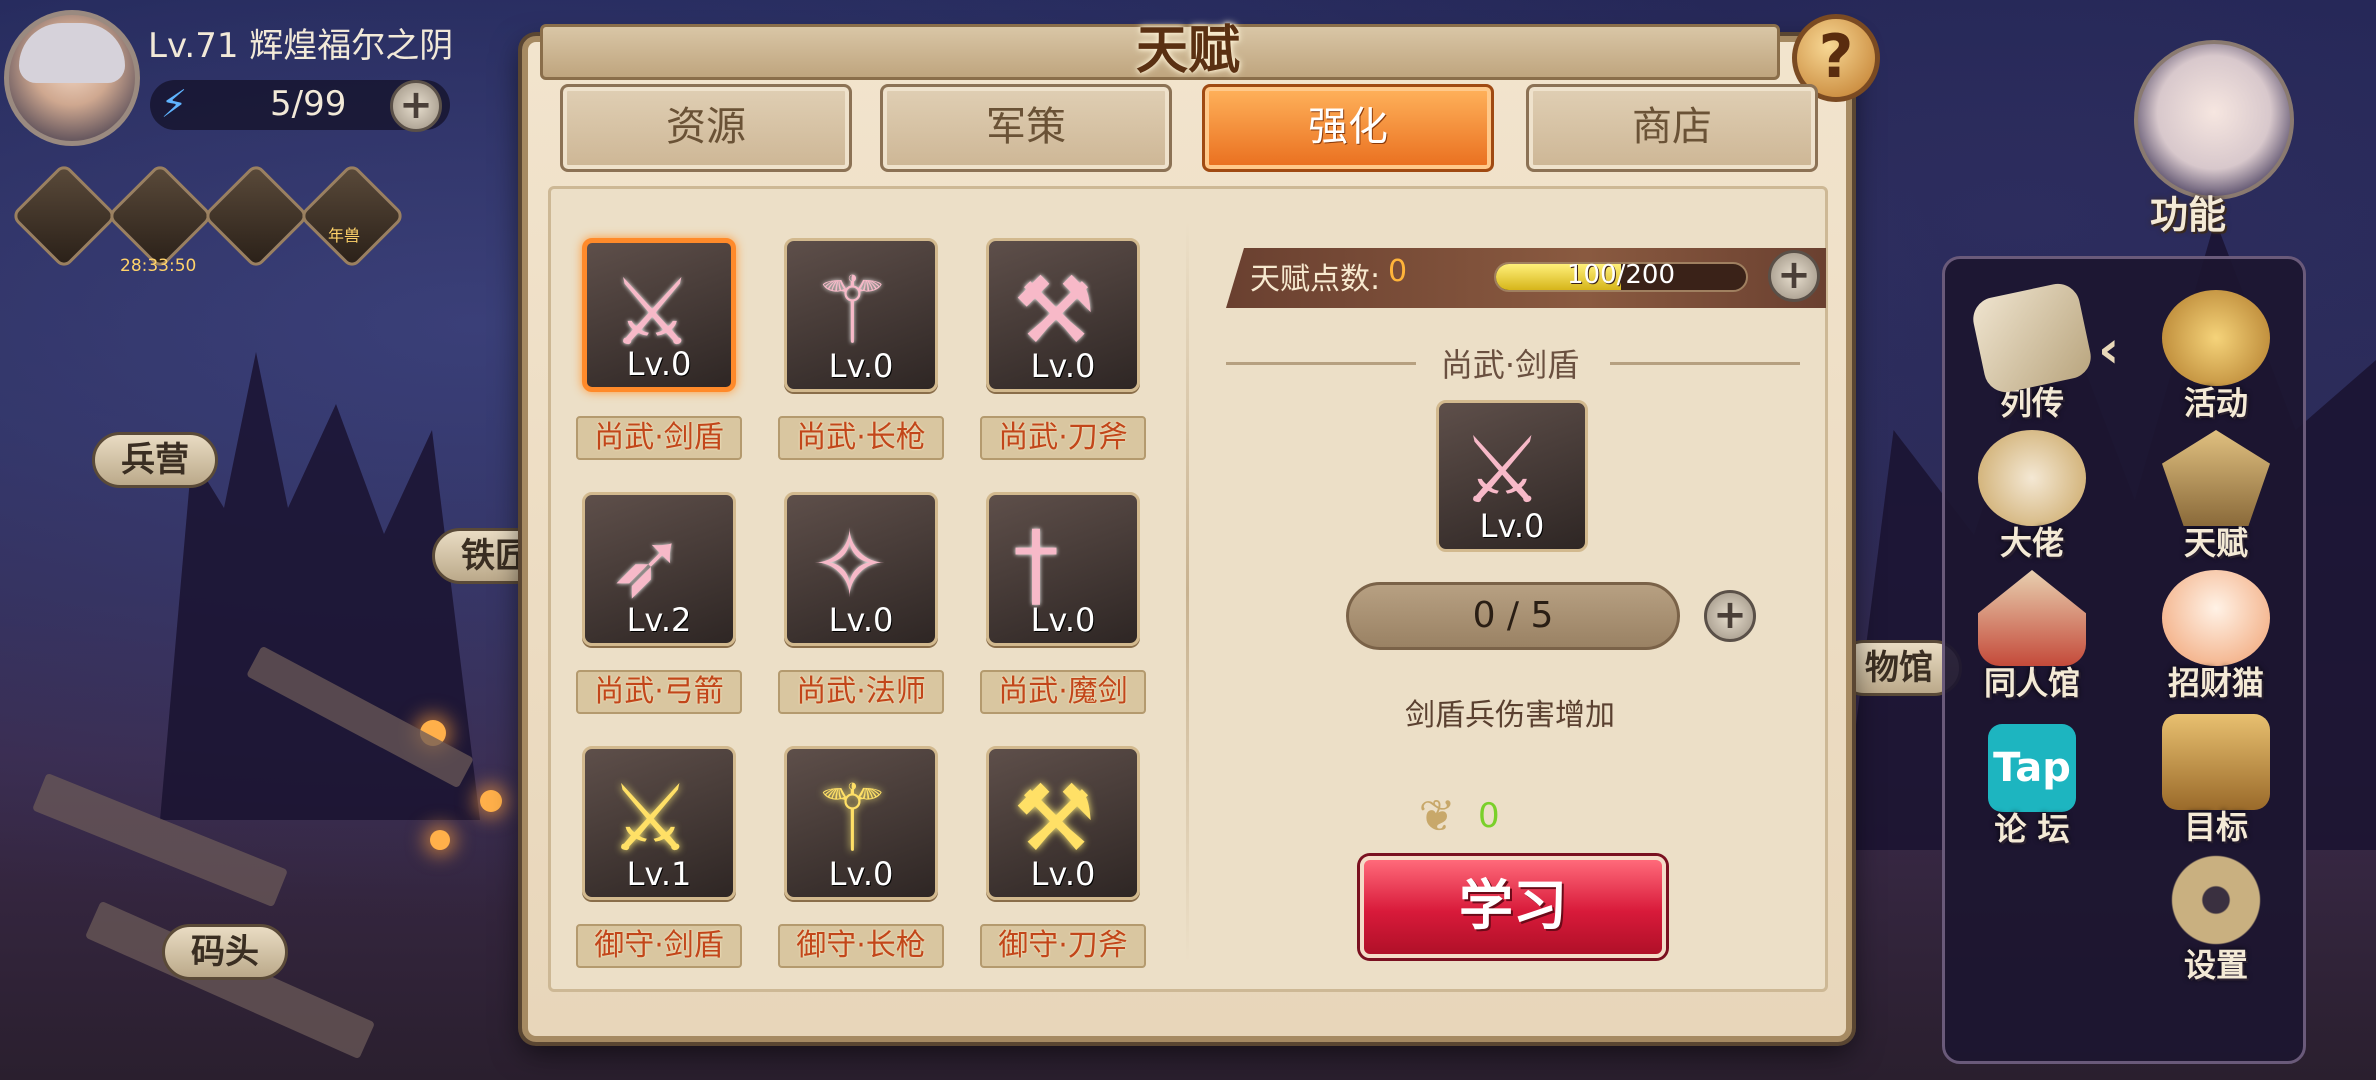 The height and width of the screenshot is (1080, 2376). What do you see at coordinates (1510, 715) in the screenshot?
I see `skill-description: 剑盾兵伤害增加` at bounding box center [1510, 715].